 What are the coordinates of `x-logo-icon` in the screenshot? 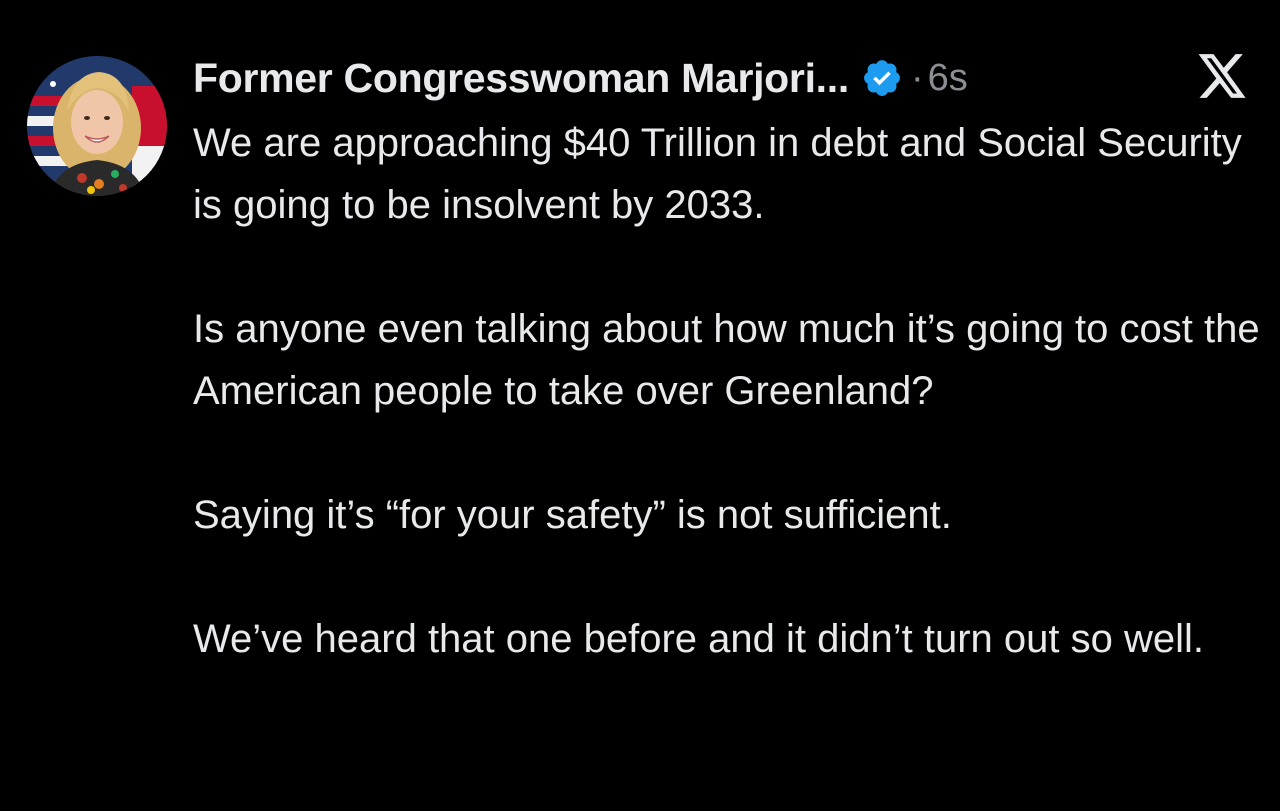 It's located at (1222, 76).